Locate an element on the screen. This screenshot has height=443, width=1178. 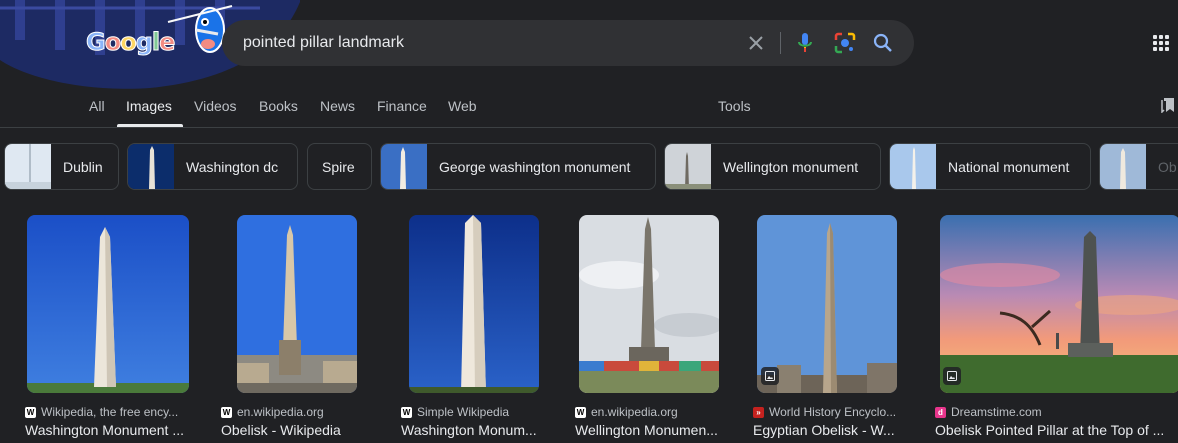
chip-label: Washington dc is located at coordinates (232, 166).